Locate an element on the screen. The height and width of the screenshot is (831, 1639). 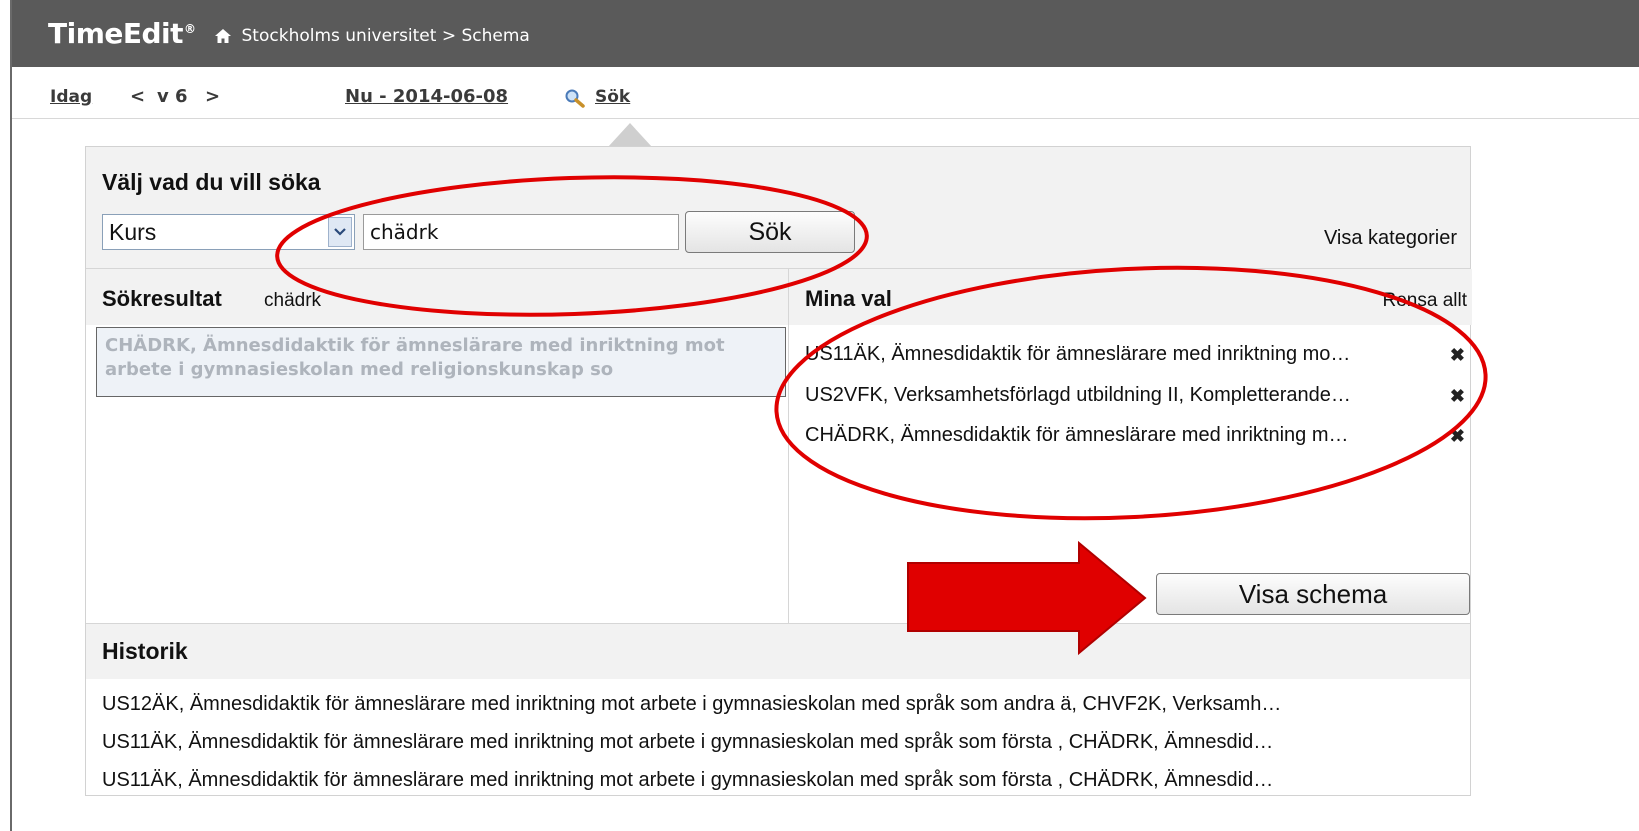
panel-pointer is located at coordinates (630, 135).